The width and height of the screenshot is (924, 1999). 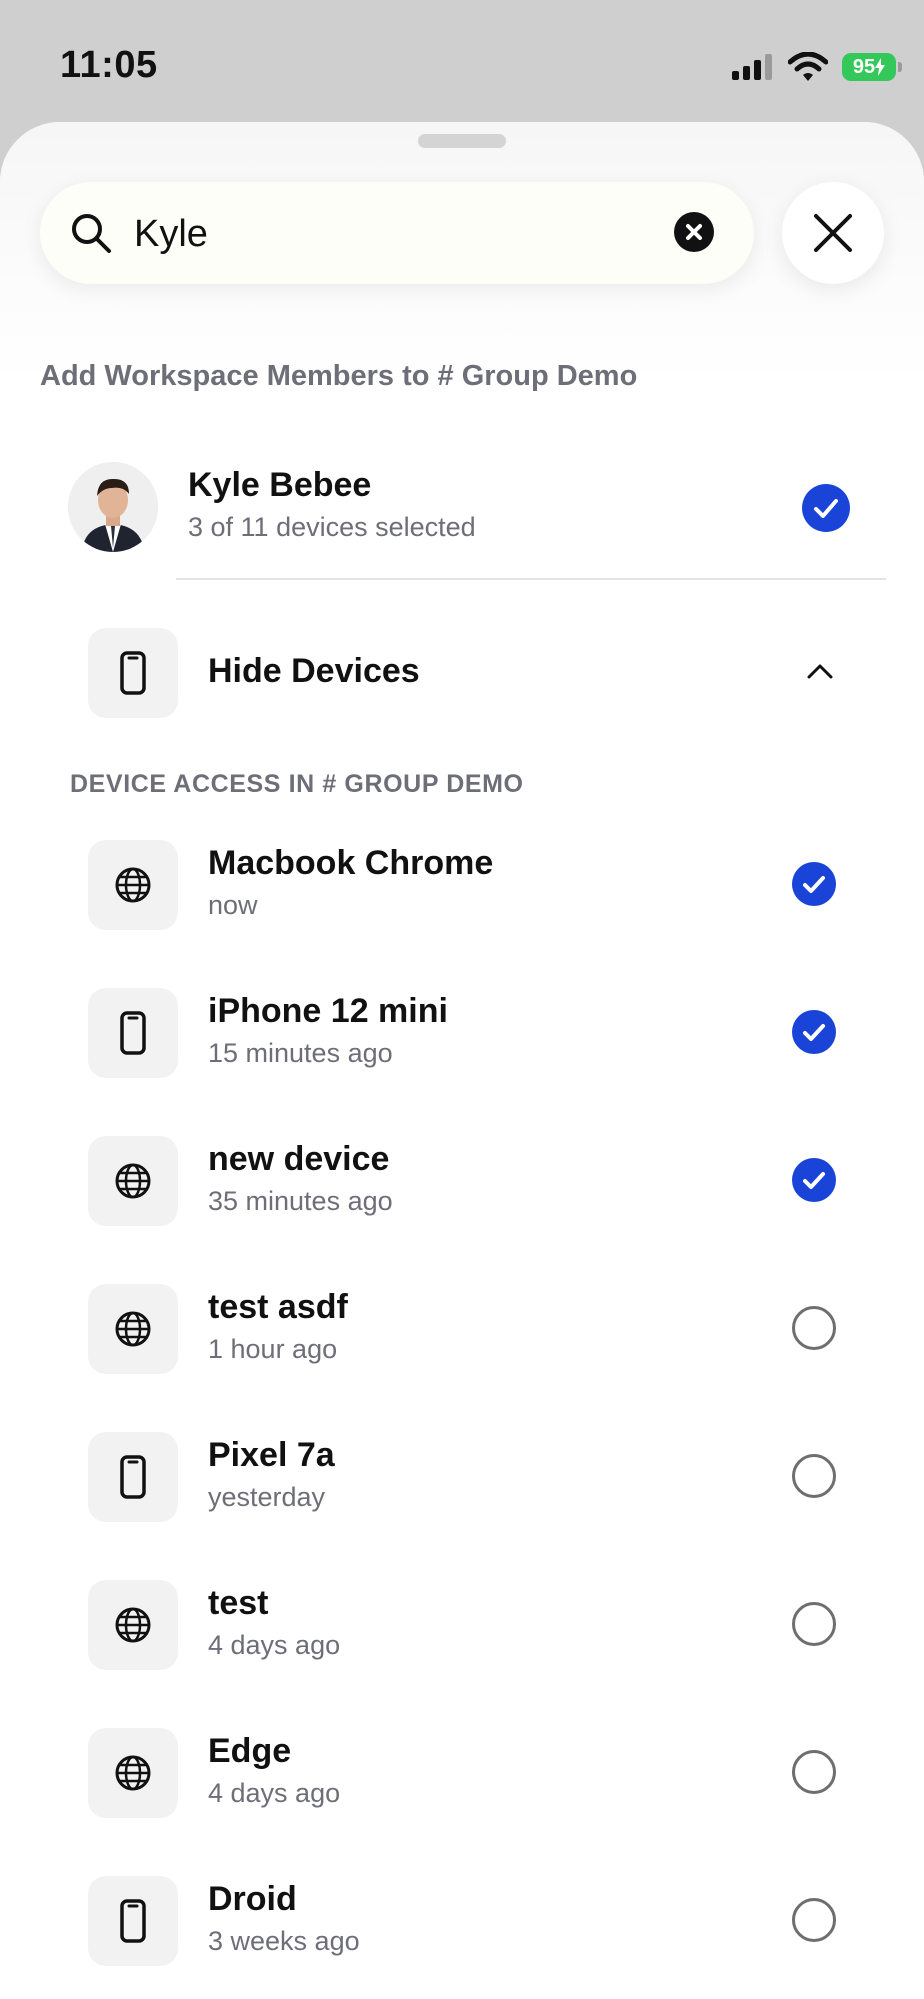 I want to click on device-row-pixel-7a: Pixel 7a yesterday, so click(x=462, y=1477).